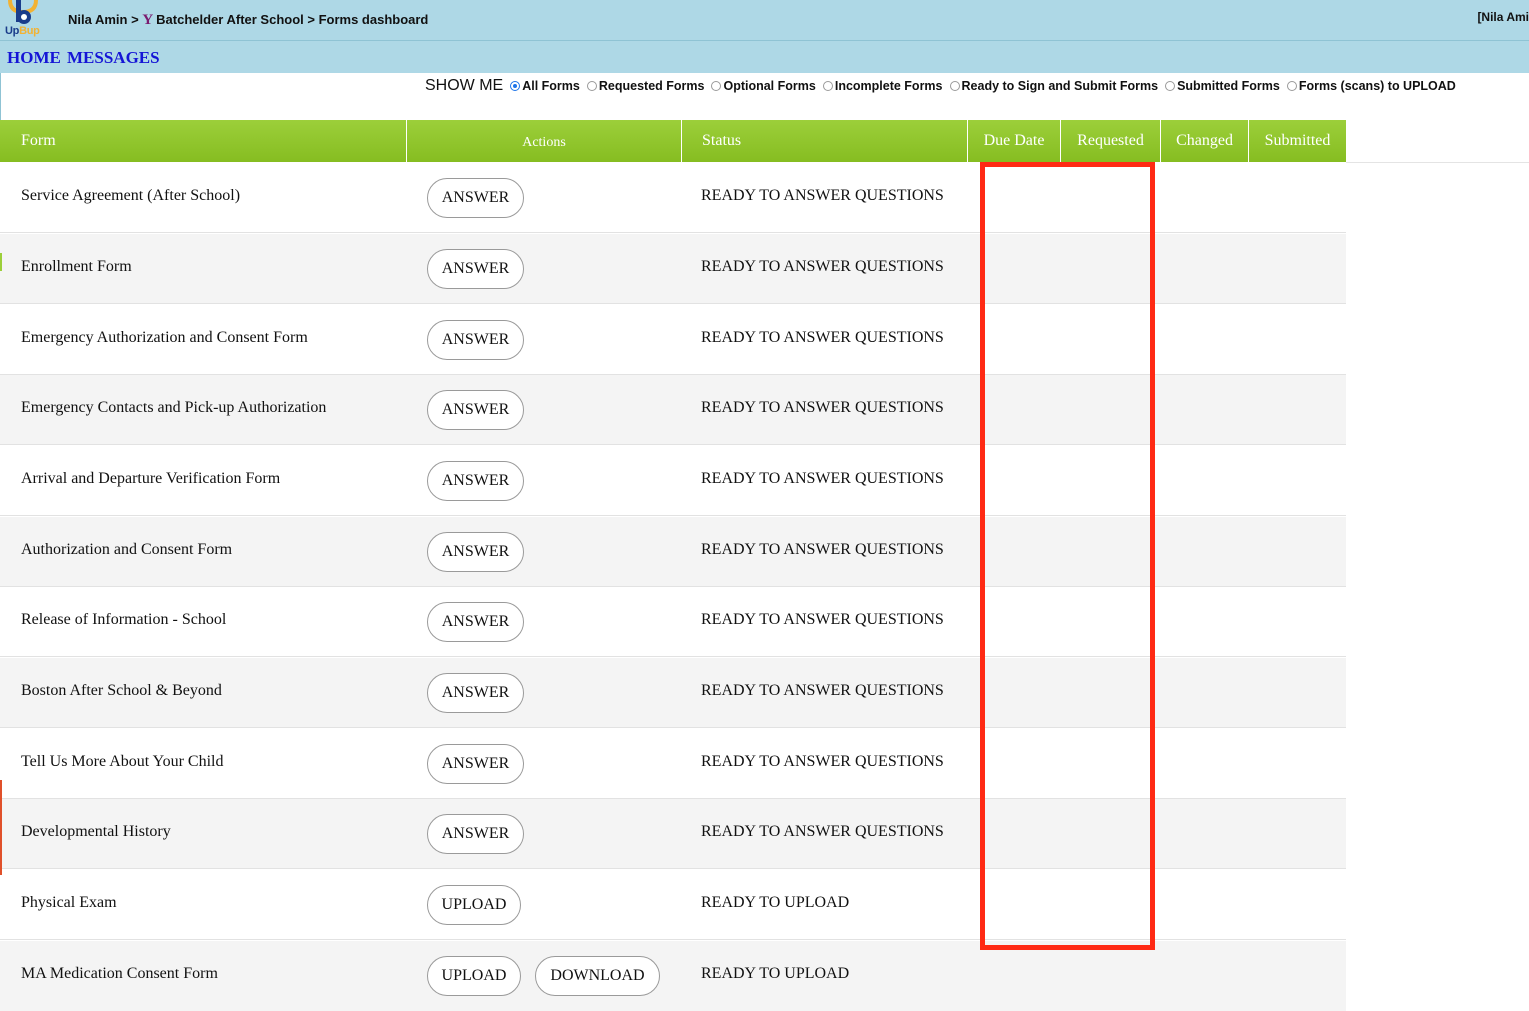  What do you see at coordinates (164, 337) in the screenshot?
I see `form-name: Emergency Authorization and Consent Form` at bounding box center [164, 337].